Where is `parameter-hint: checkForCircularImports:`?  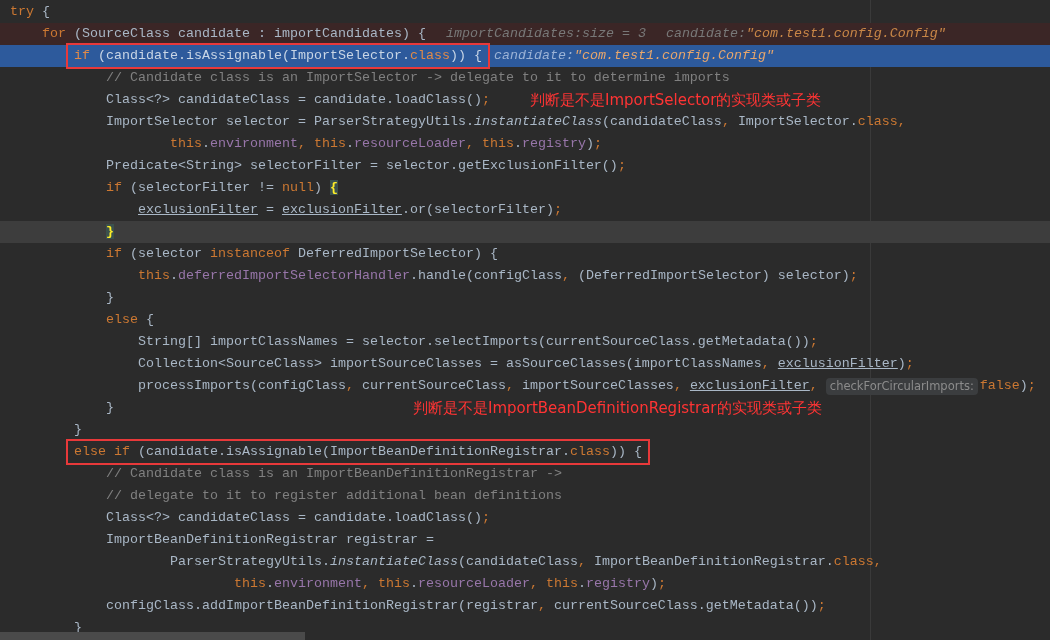
parameter-hint: checkForCircularImports: is located at coordinates (901, 386).